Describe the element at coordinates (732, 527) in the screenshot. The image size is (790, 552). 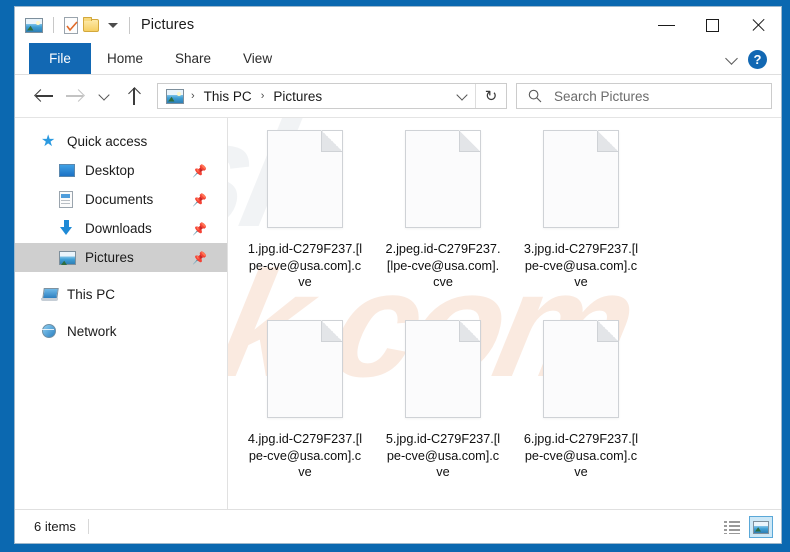
I see `details-view-button` at that location.